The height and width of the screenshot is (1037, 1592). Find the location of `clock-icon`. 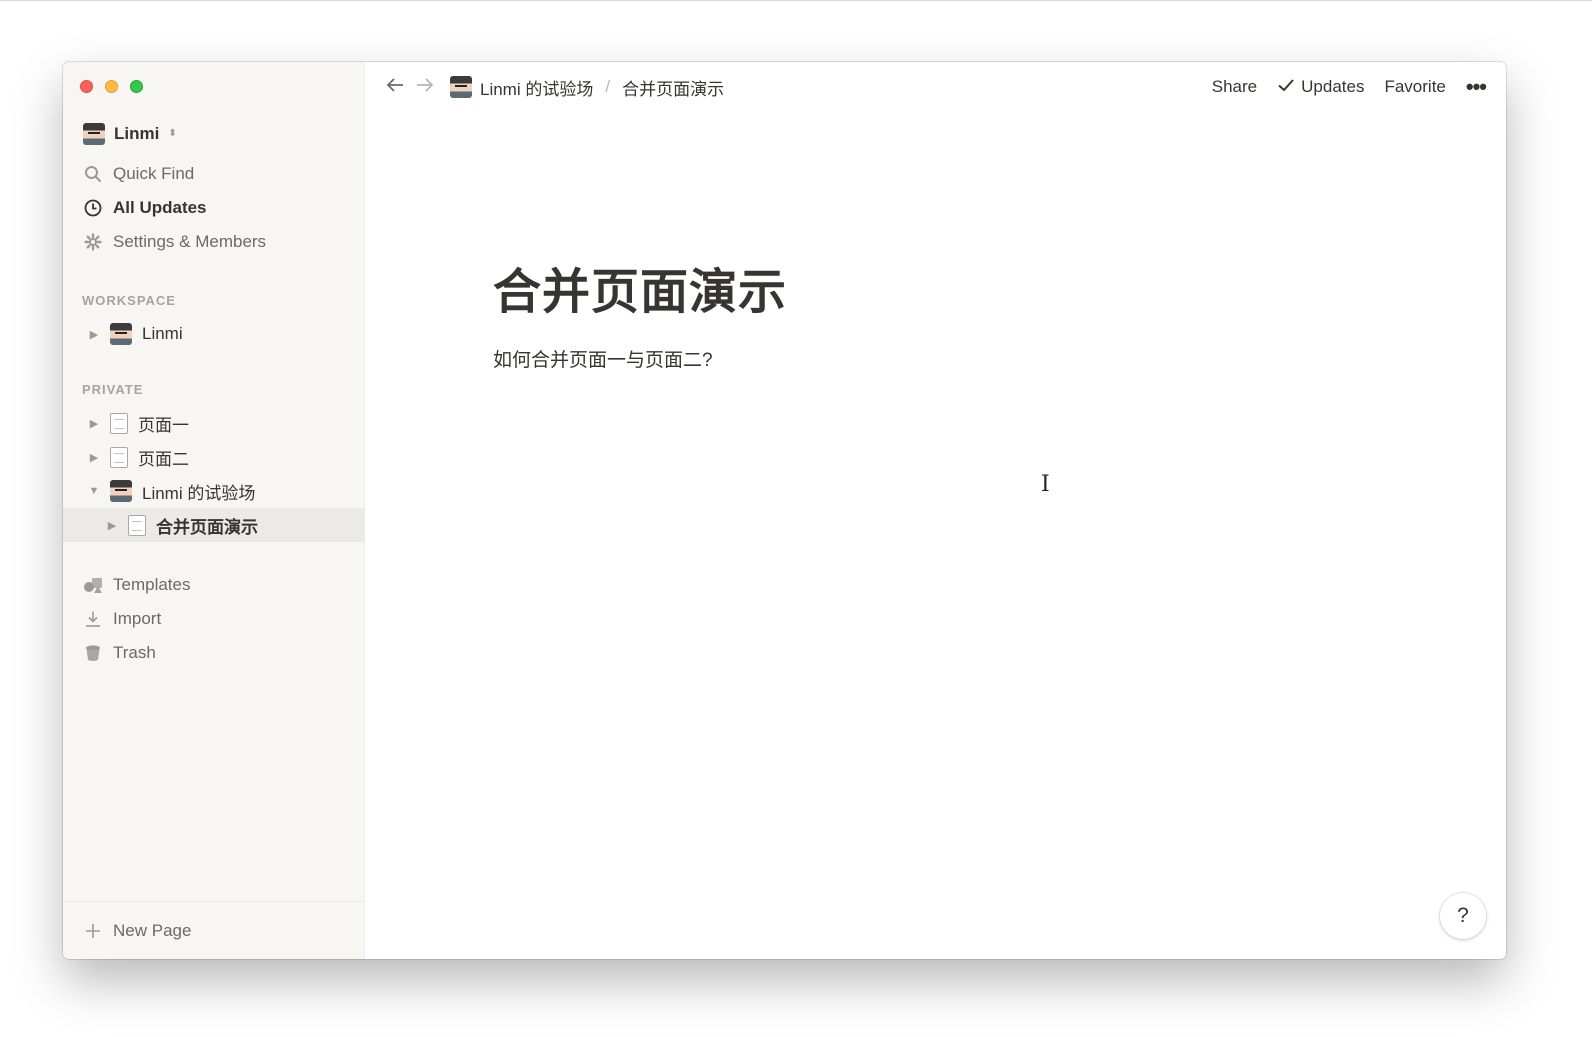

clock-icon is located at coordinates (93, 208).